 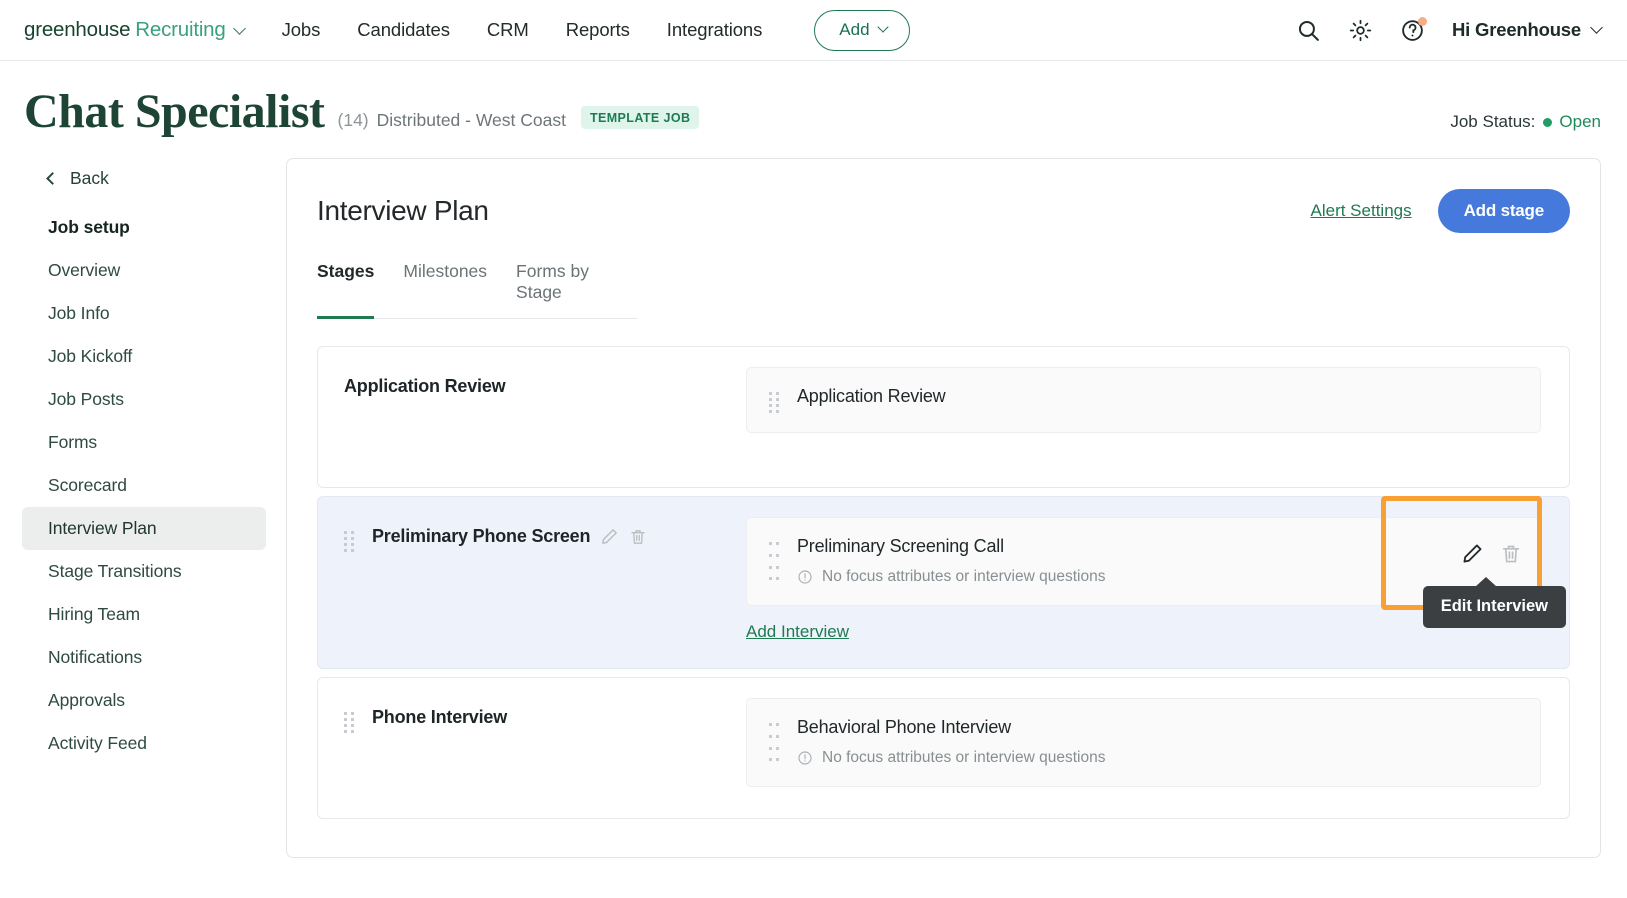 What do you see at coordinates (943, 211) in the screenshot?
I see `card-header: Interview Plan Alert Settings Add stage` at bounding box center [943, 211].